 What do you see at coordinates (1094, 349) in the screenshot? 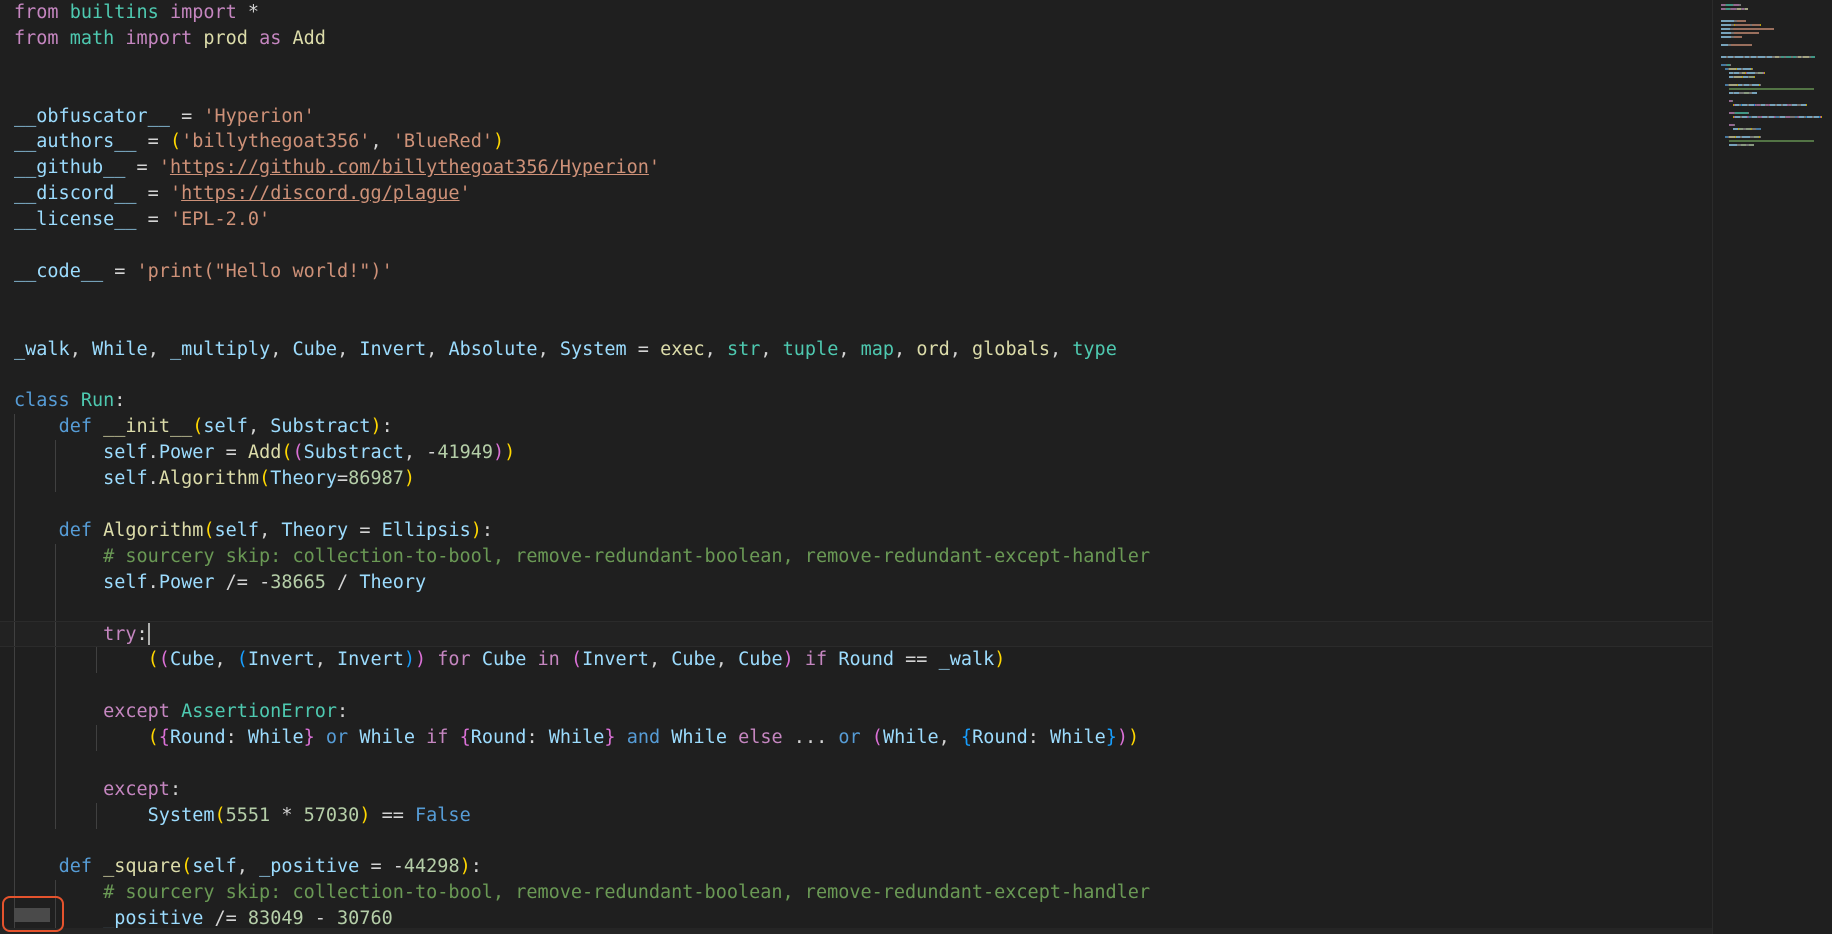
I see `code-token: type` at bounding box center [1094, 349].